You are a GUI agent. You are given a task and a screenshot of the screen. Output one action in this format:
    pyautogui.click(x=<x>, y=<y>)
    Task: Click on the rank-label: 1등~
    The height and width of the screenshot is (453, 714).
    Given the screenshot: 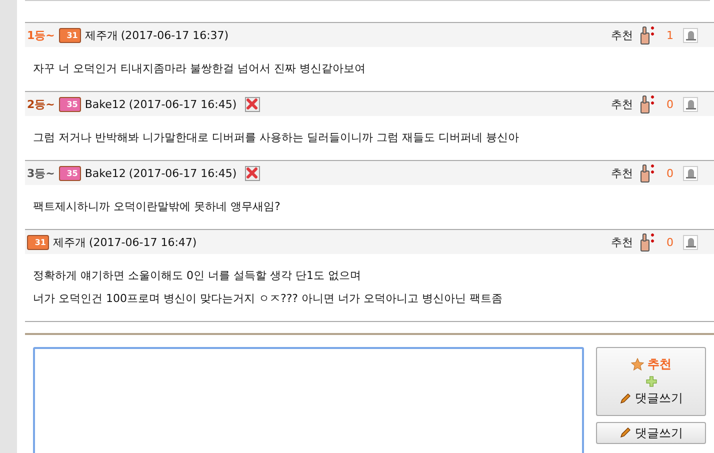 What is the action you would take?
    pyautogui.click(x=41, y=35)
    